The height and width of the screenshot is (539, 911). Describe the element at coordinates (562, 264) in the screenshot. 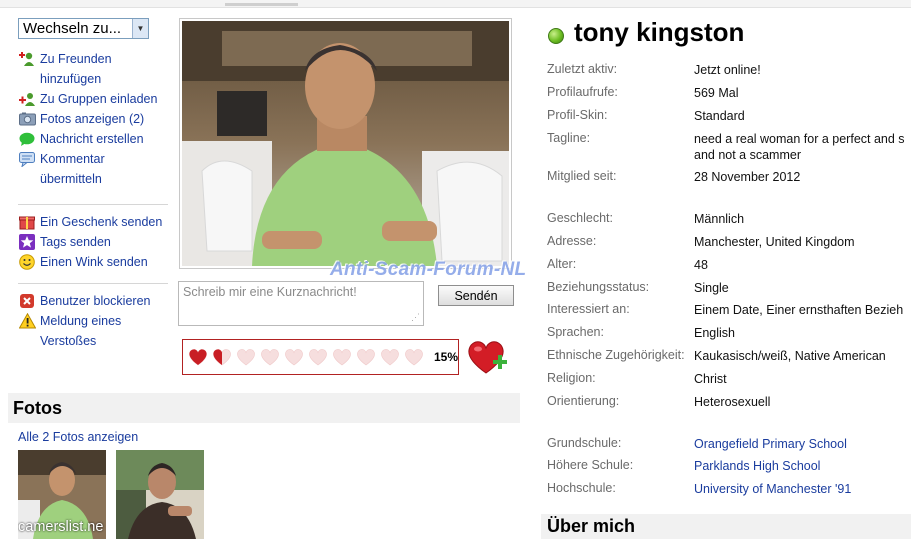

I see `detail-key: Alter:` at that location.